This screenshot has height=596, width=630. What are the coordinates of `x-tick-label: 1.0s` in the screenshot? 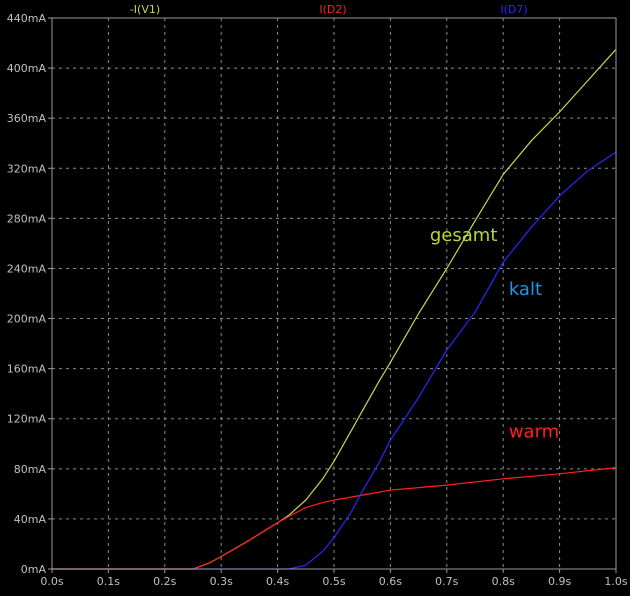 It's located at (615, 581).